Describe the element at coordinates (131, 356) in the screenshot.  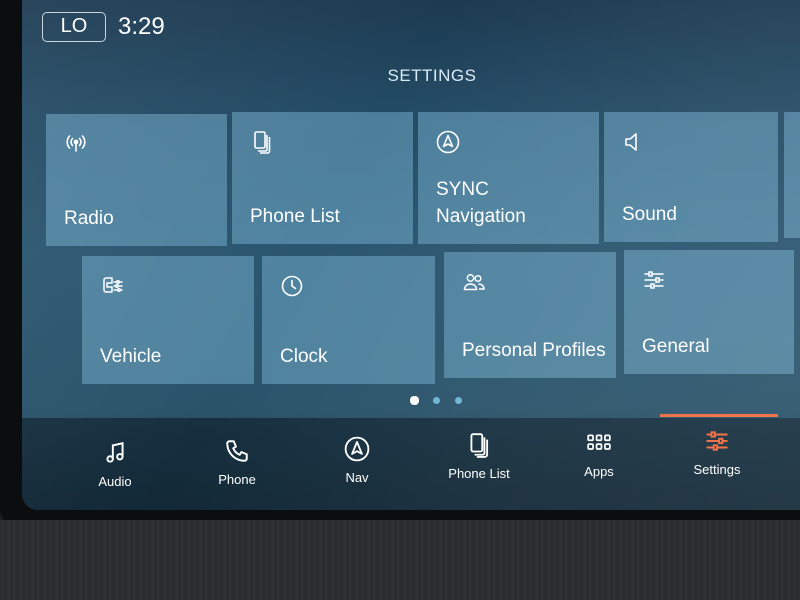
I see `tile-label: Vehicle` at that location.